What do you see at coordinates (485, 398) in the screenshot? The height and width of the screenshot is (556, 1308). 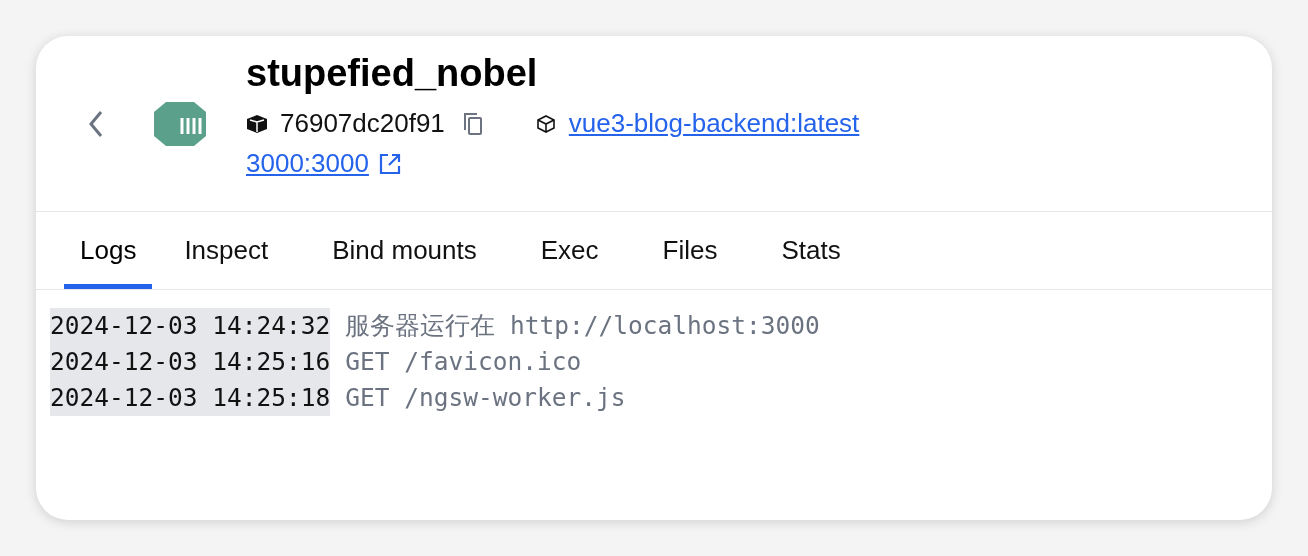 I see `log-message: GET /ngsw-worker.js` at bounding box center [485, 398].